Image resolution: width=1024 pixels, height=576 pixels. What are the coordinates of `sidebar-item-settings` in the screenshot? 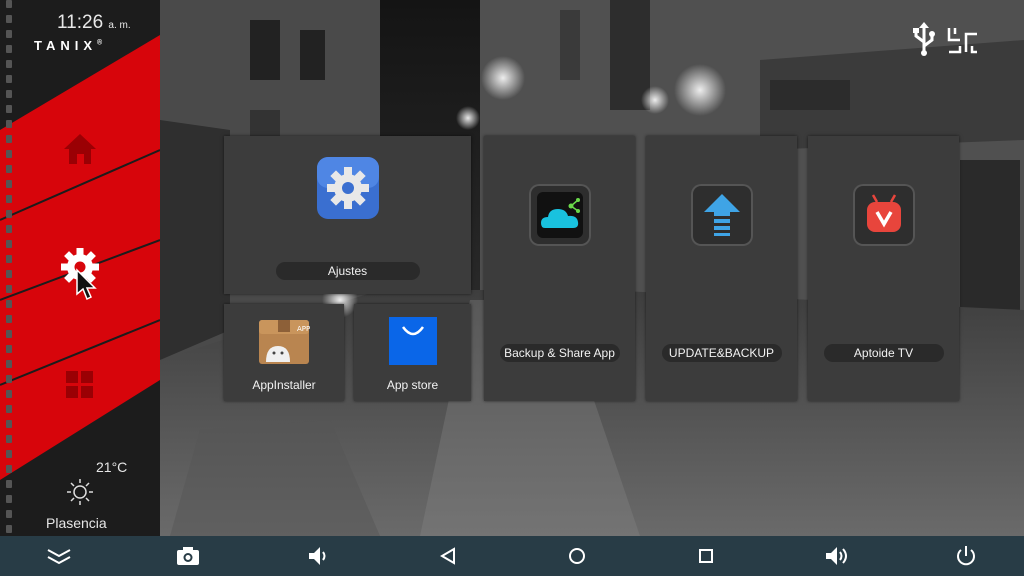 It's located at (81, 280).